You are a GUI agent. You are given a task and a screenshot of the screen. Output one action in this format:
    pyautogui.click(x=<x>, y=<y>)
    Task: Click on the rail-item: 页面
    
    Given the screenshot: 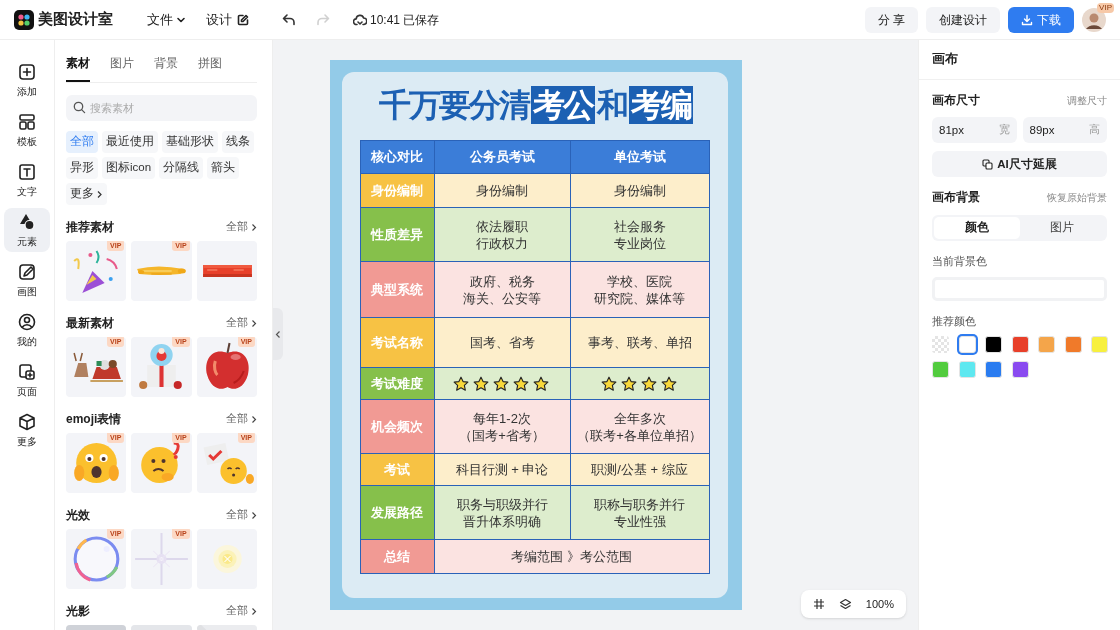 What is the action you would take?
    pyautogui.click(x=27, y=380)
    